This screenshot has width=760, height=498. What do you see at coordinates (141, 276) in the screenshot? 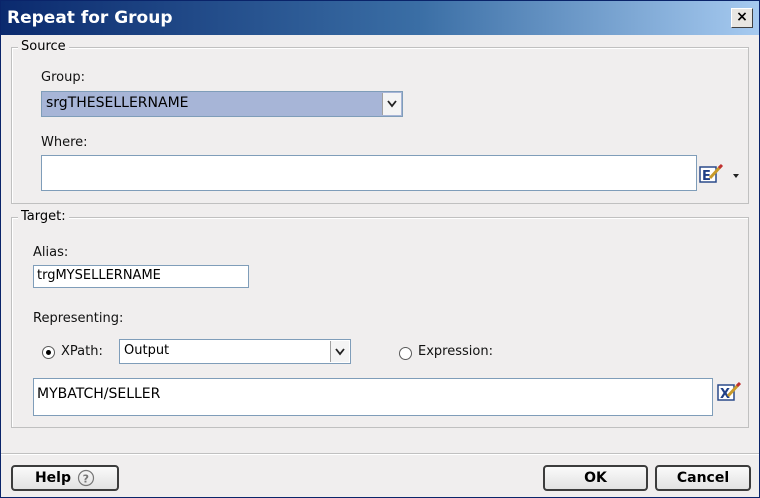
I see `alias-input: trgMYSELLERNAME` at bounding box center [141, 276].